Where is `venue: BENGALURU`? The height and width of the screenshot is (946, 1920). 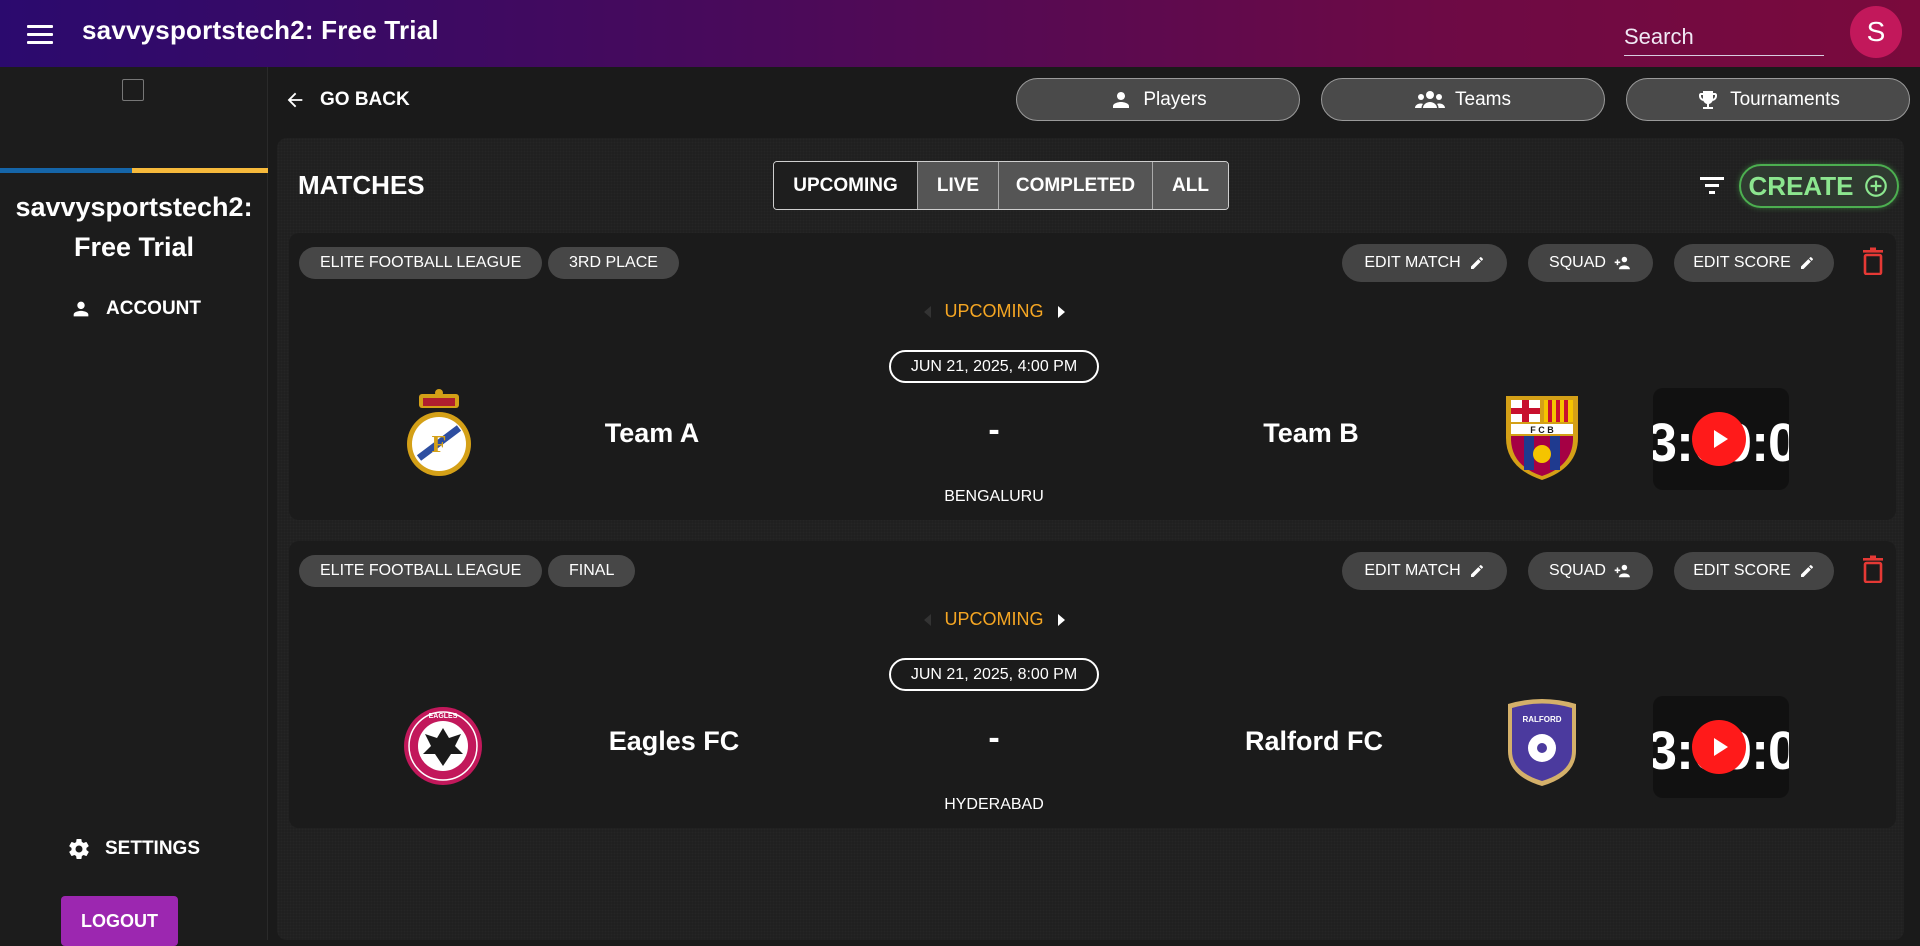 venue: BENGALURU is located at coordinates (994, 496).